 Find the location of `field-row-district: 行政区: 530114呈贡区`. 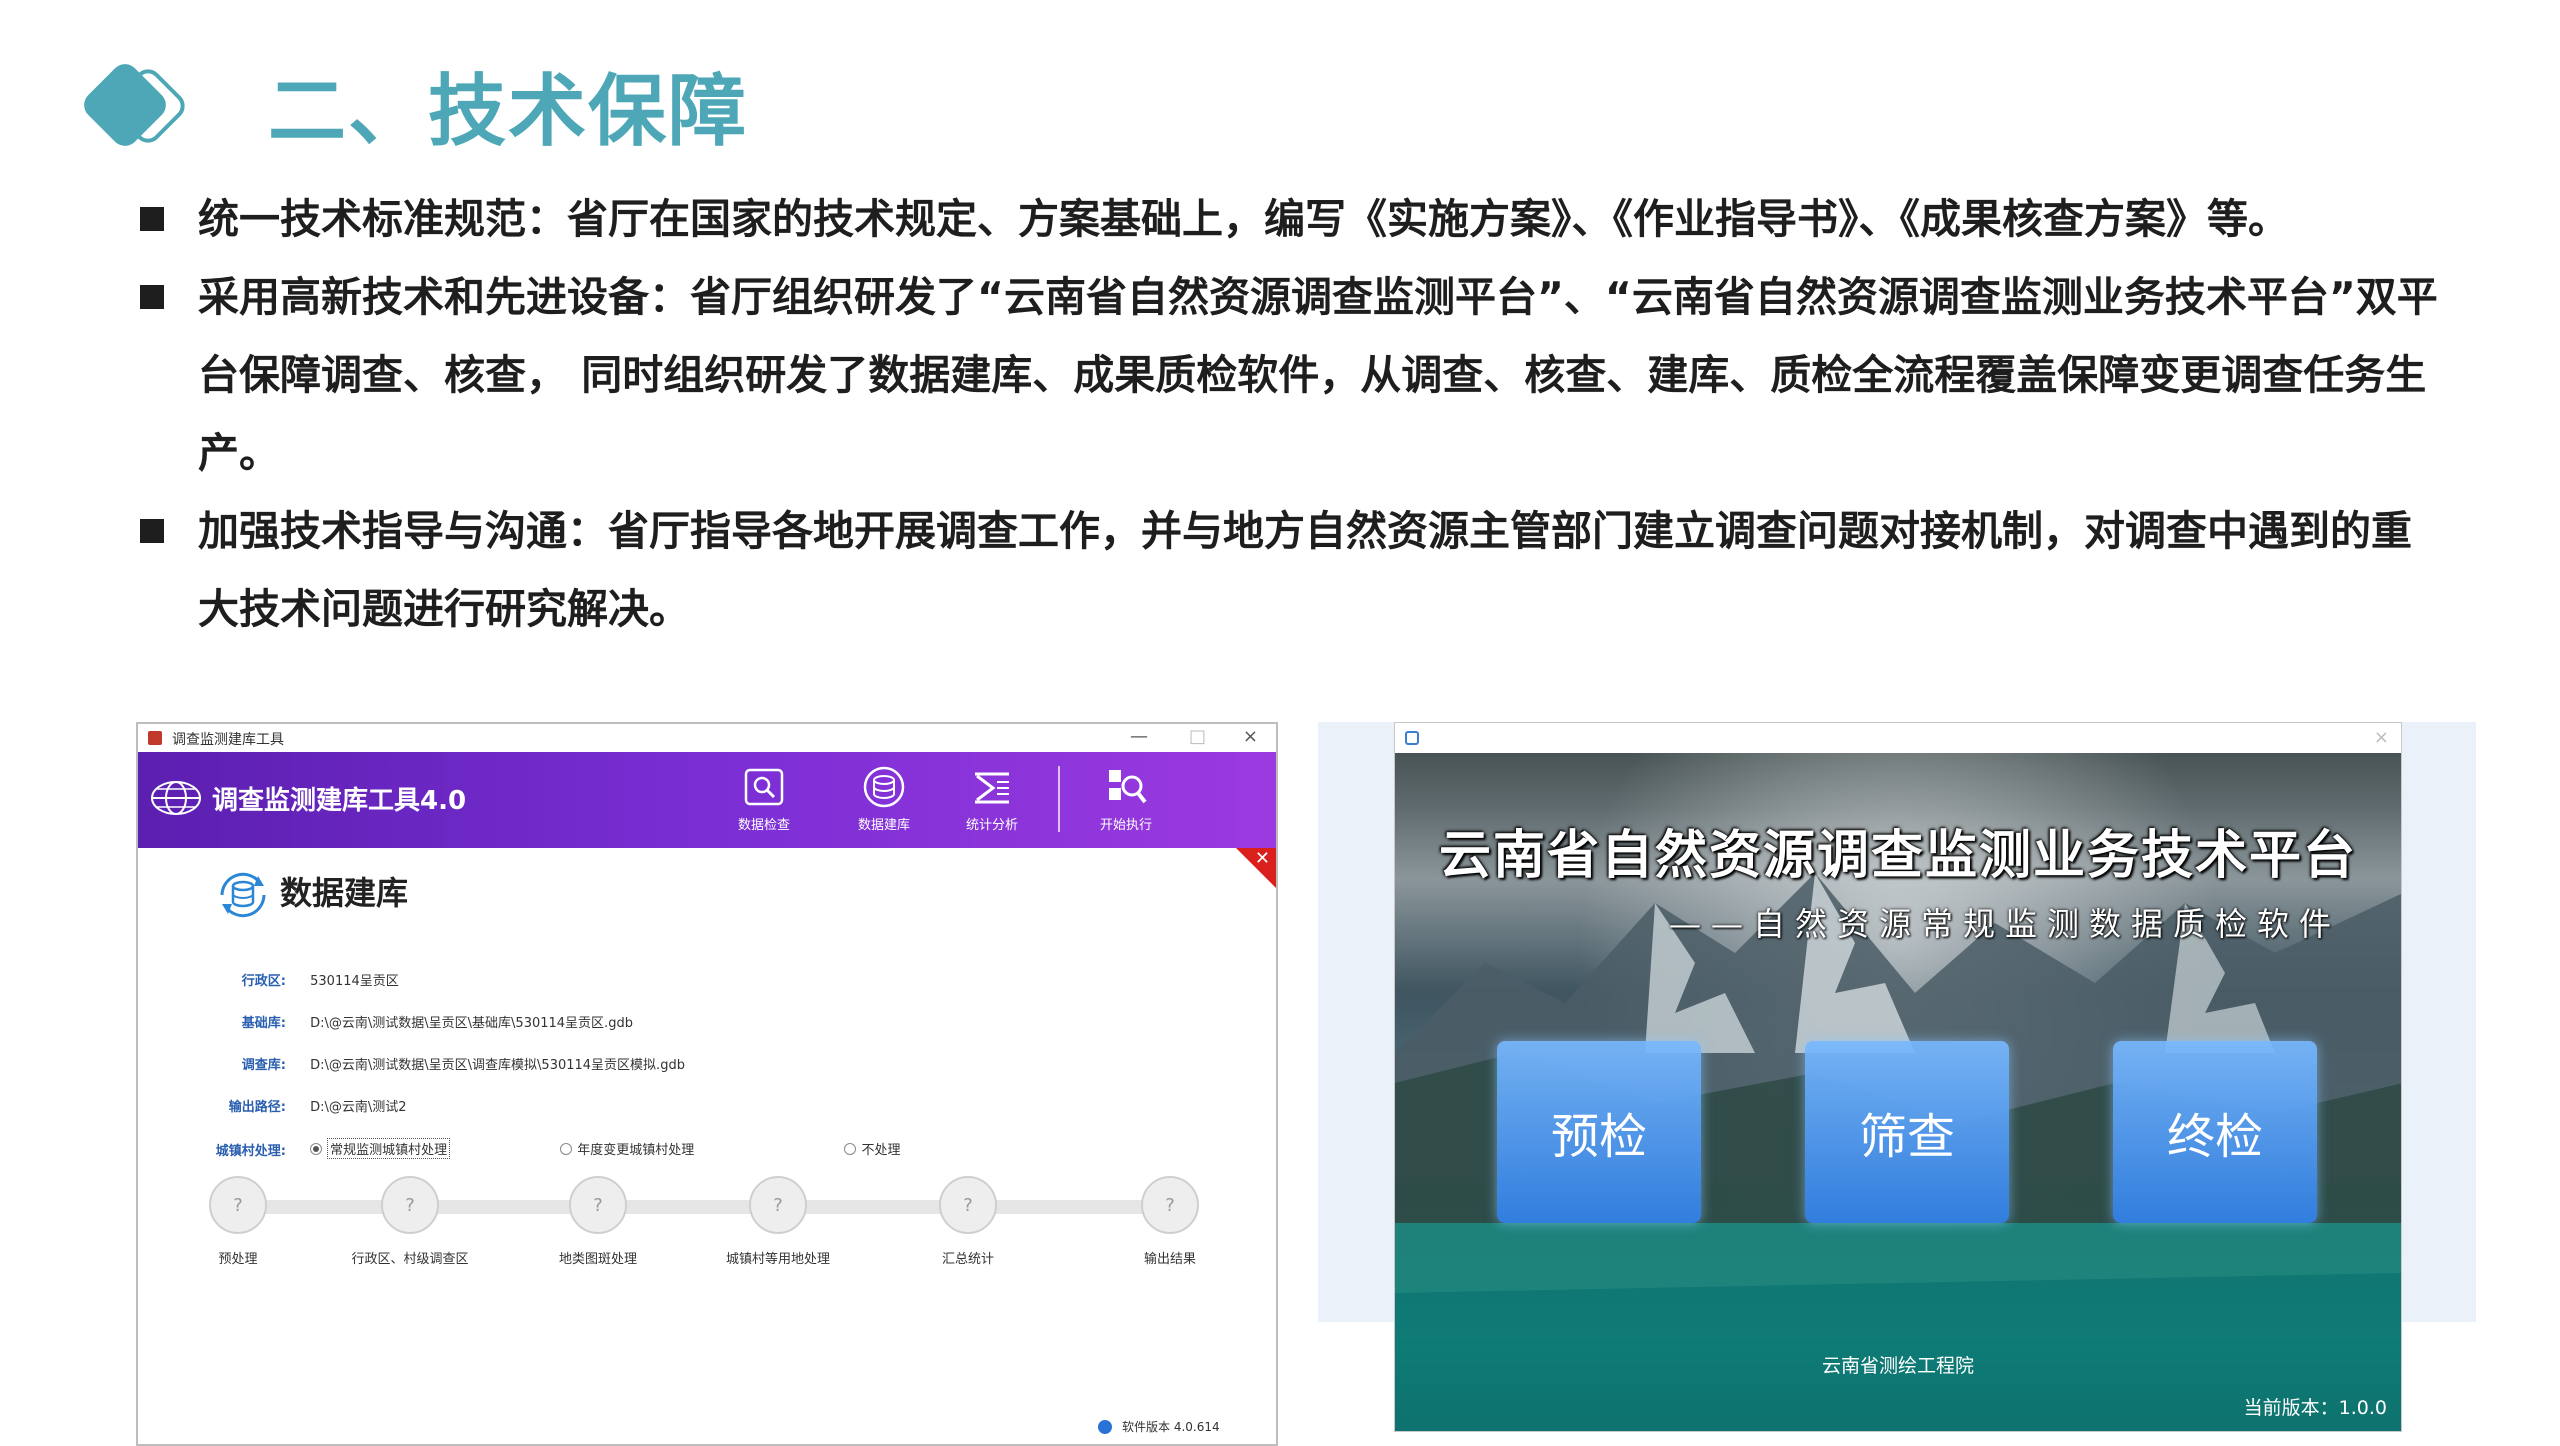

field-row-district: 行政区: 530114呈贡区 is located at coordinates (298, 979).